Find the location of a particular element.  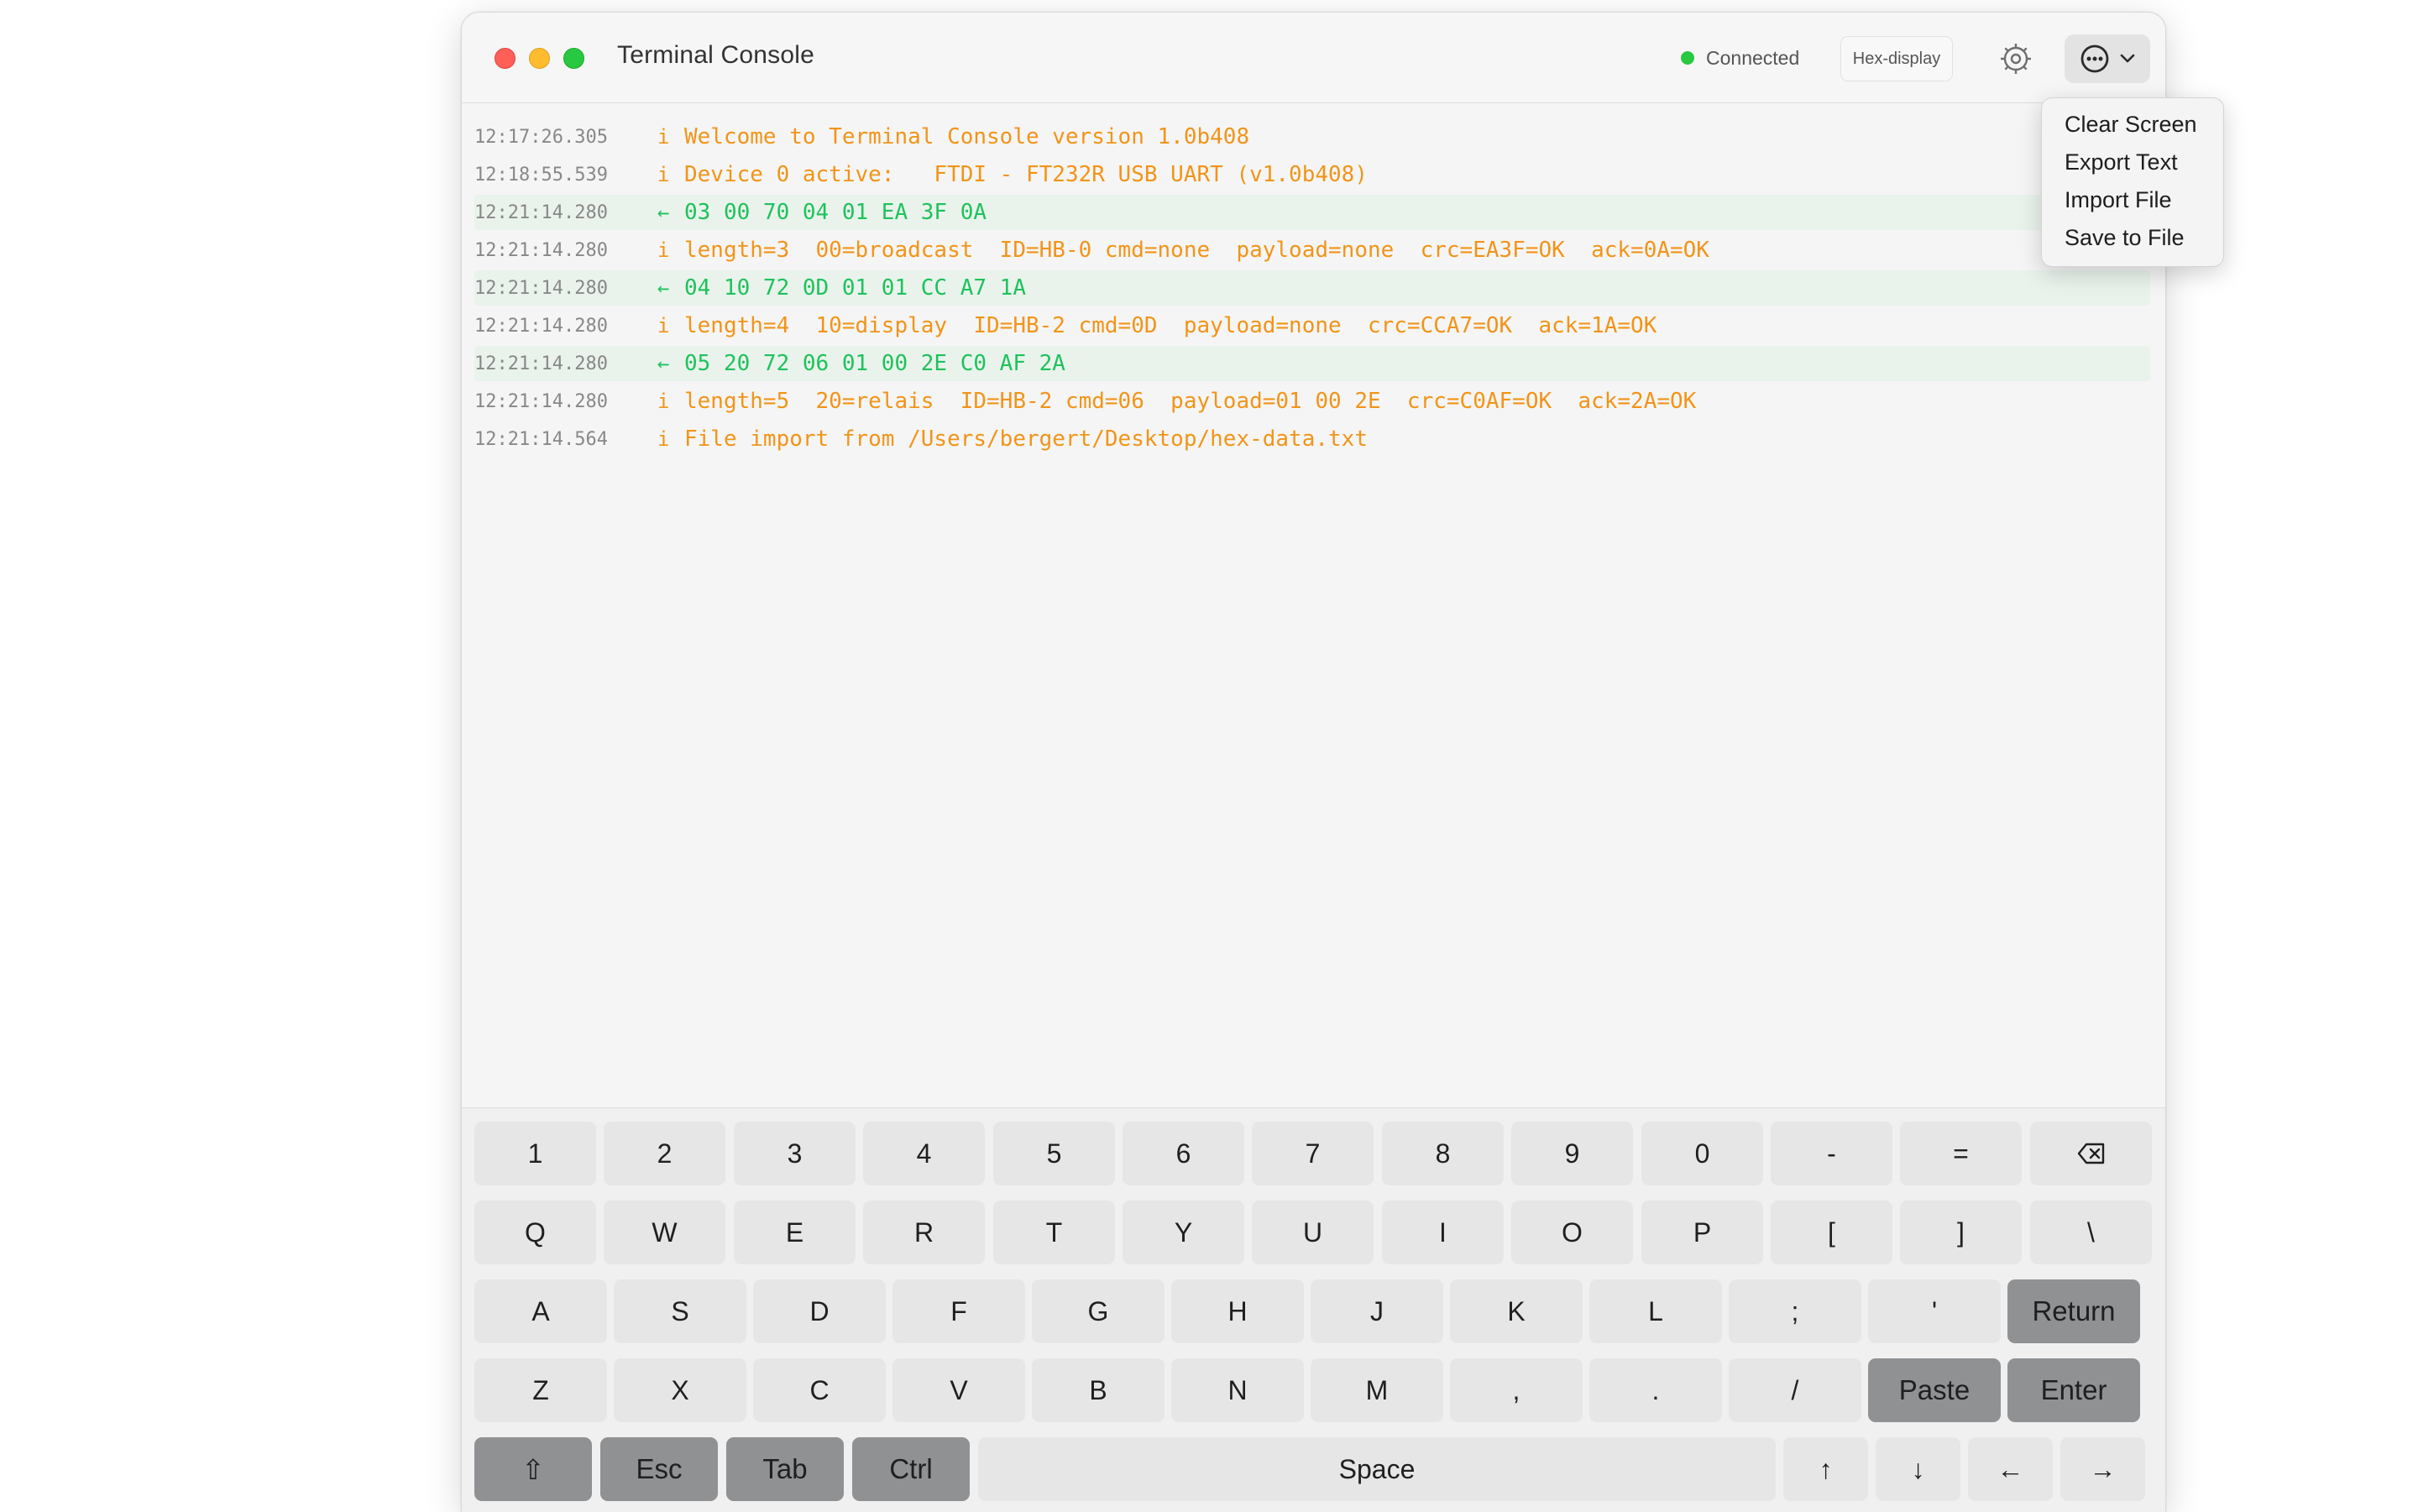

title-bar: Terminal Console Connected Hex-display is located at coordinates (1313, 58).